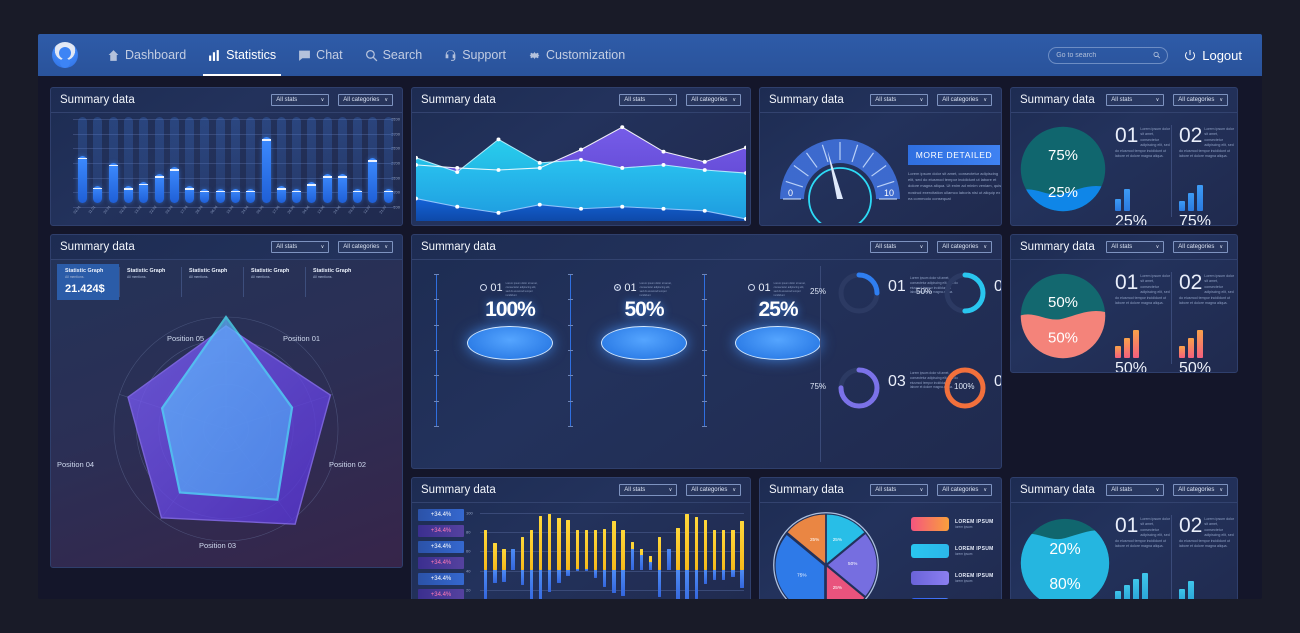  Describe the element at coordinates (320, 55) in the screenshot. I see `nav-item-chat: Chat` at that location.